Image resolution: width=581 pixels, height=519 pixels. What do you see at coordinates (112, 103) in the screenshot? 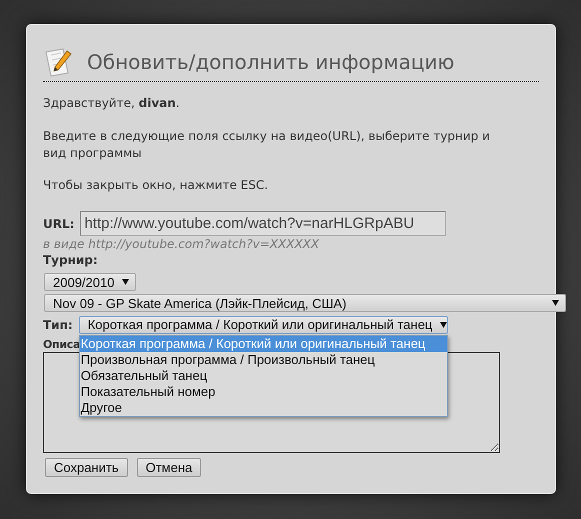
I see `greeting-text: Здравствуйте, divan.` at bounding box center [112, 103].